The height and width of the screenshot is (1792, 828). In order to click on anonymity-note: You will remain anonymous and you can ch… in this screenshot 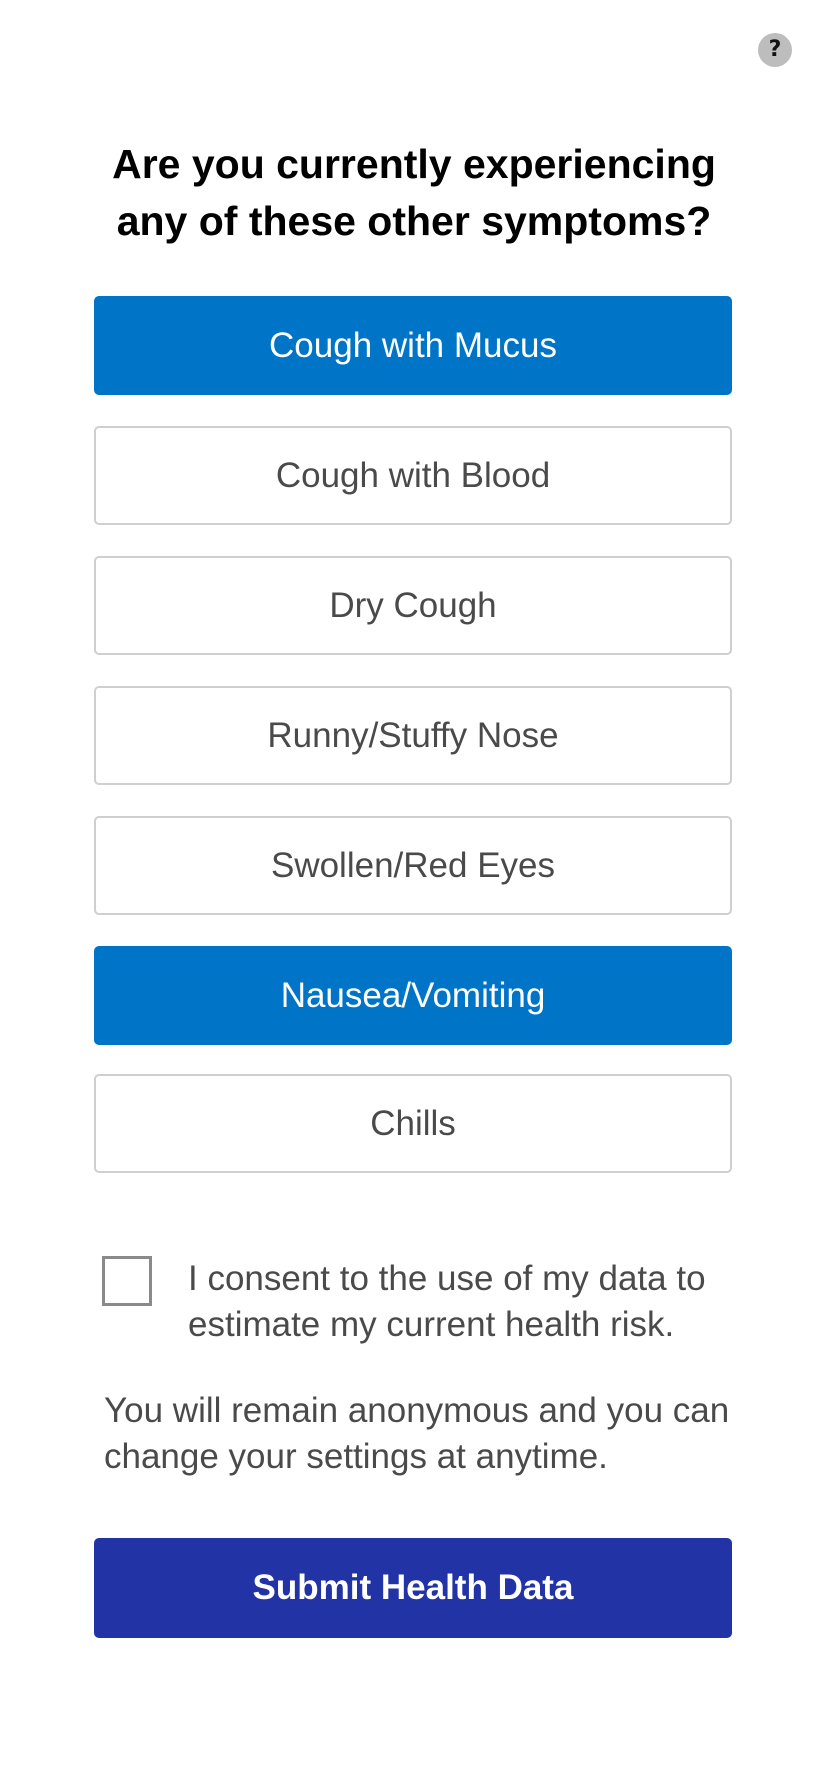, I will do `click(417, 1433)`.